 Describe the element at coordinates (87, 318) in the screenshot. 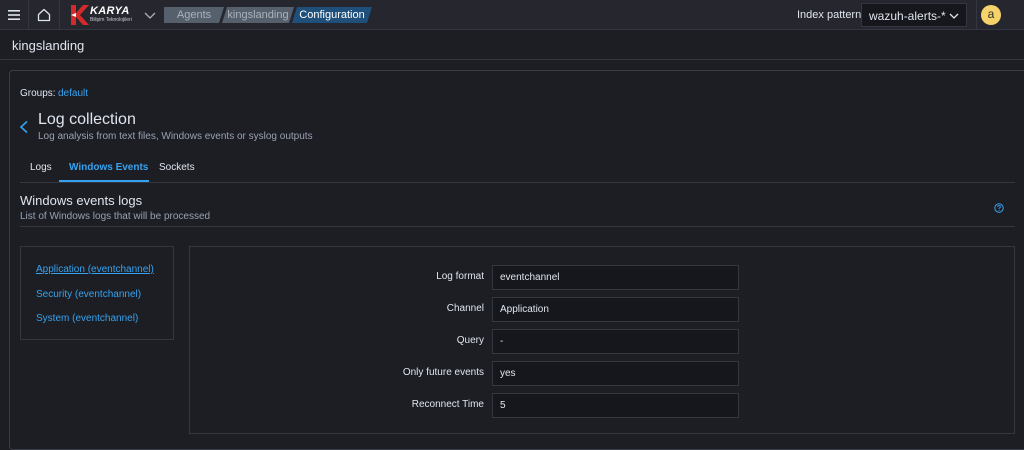

I see `log-item-system: System (eventchannel)` at that location.